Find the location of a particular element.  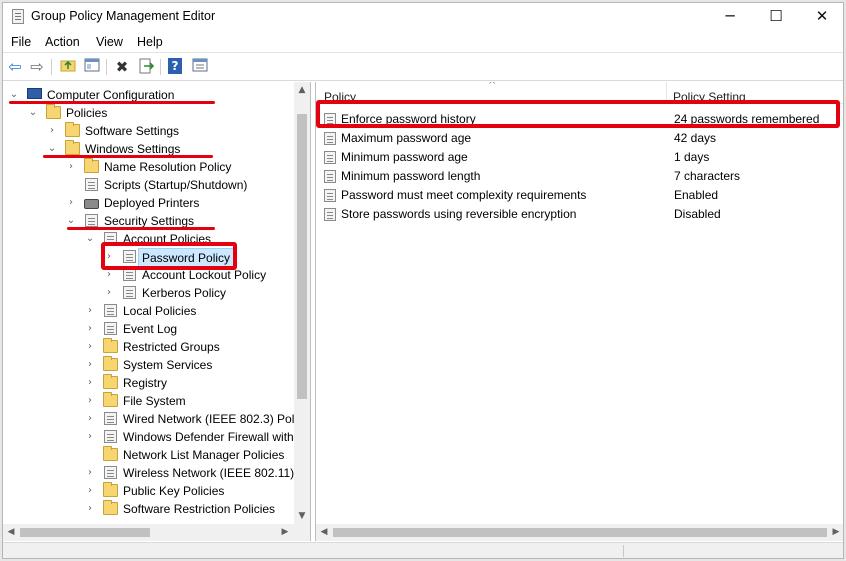

tree-label: Deployed Printers is located at coordinates (152, 203).